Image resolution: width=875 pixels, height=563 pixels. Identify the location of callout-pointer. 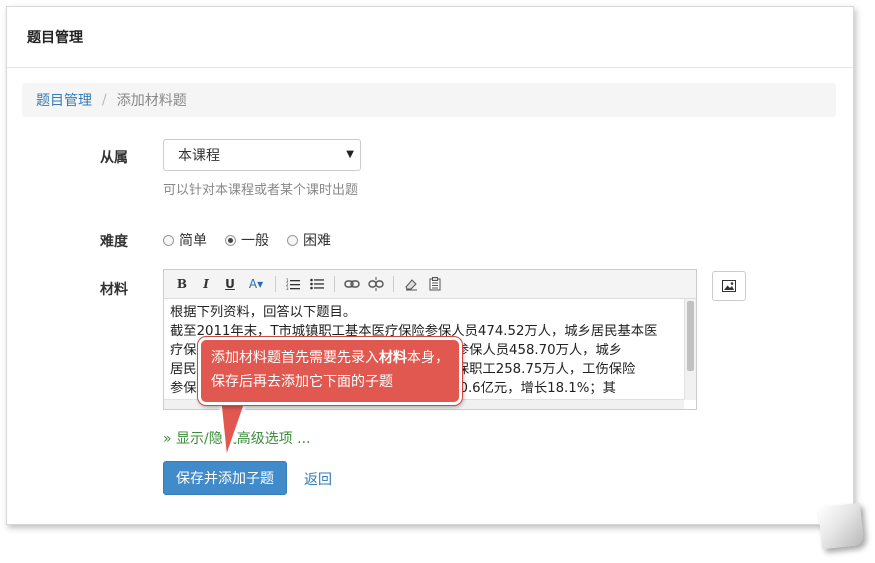
(233, 431).